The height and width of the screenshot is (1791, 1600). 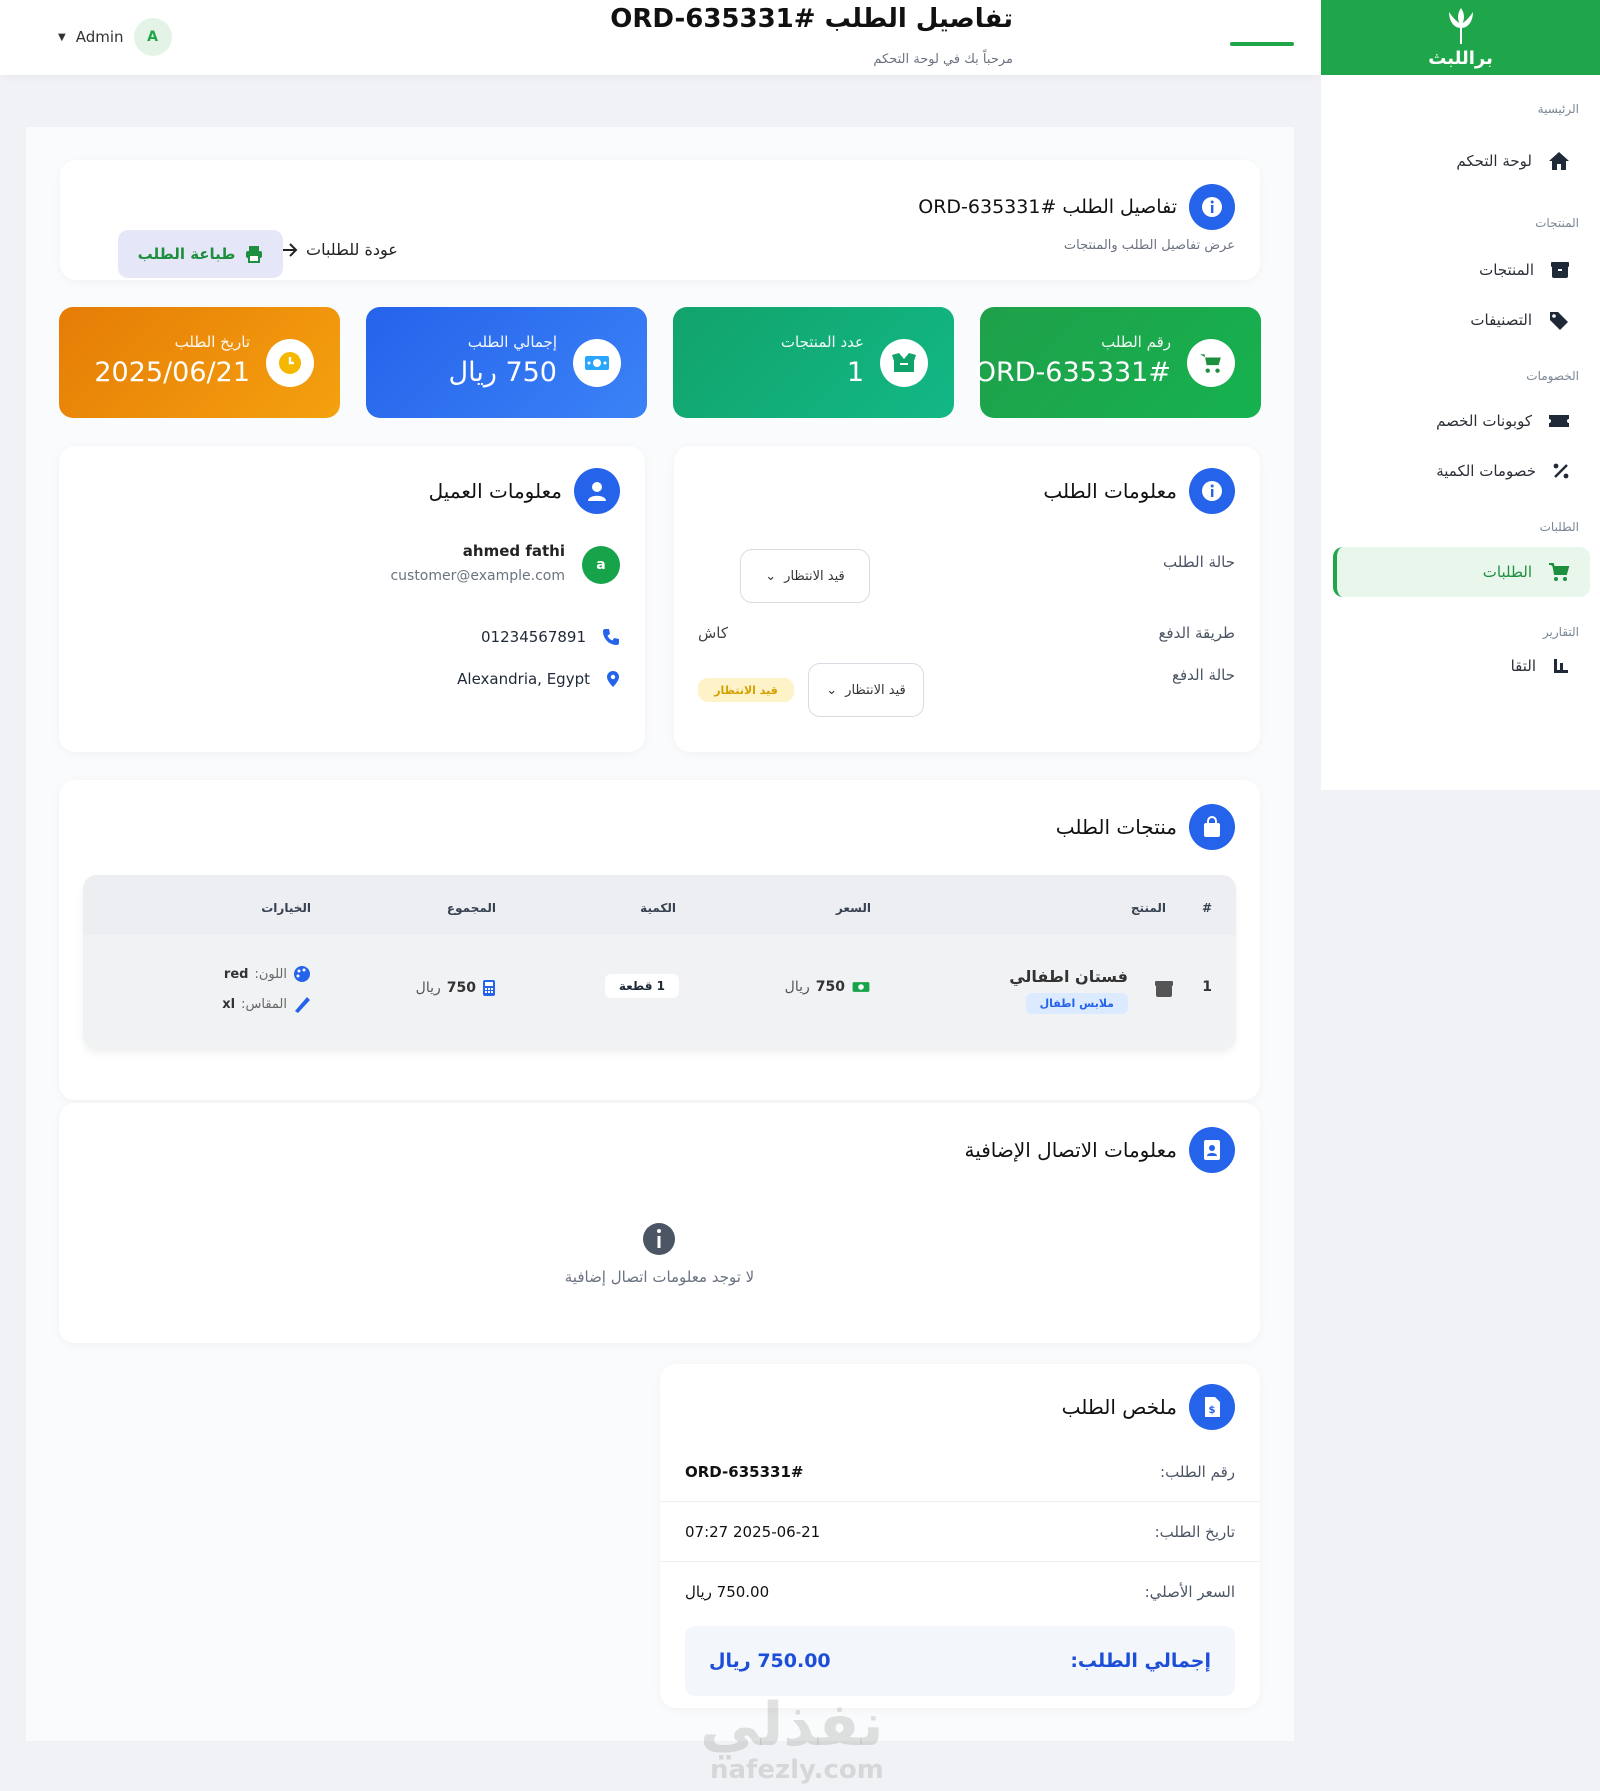 I want to click on sidebar-item-label: المنتجات, so click(x=1506, y=270).